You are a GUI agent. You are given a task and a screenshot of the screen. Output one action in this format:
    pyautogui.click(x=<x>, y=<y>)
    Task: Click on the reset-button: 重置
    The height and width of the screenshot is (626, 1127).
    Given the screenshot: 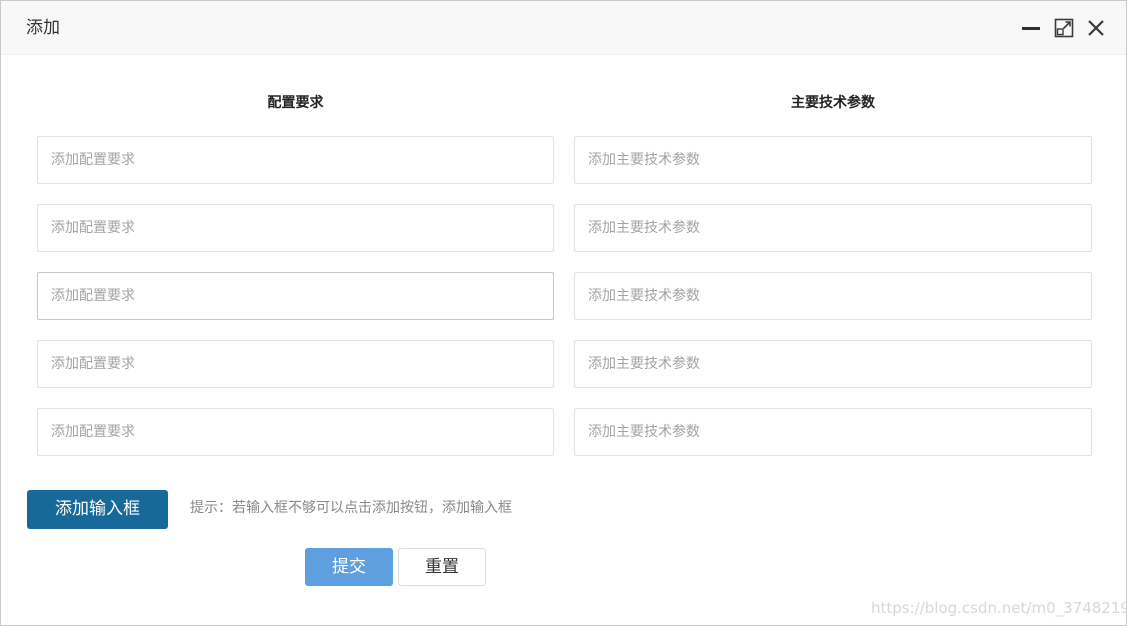 What is the action you would take?
    pyautogui.click(x=442, y=567)
    